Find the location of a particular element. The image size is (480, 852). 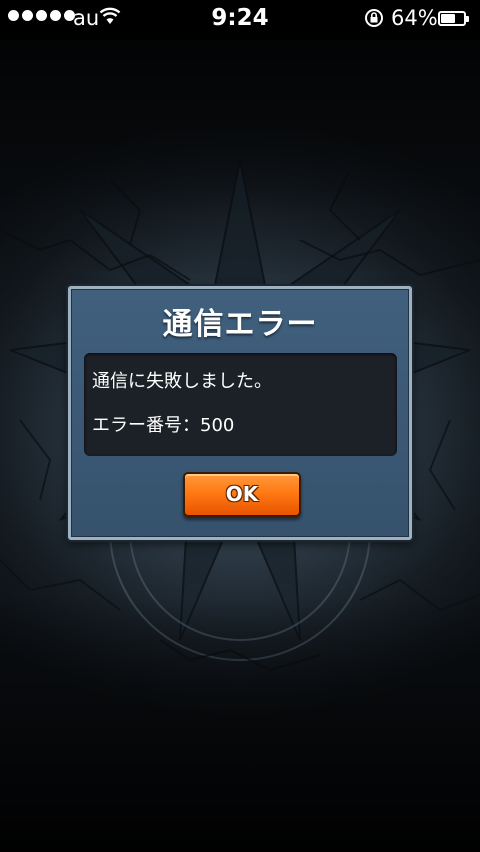

dialog-title: 通信エラー is located at coordinates (240, 324).